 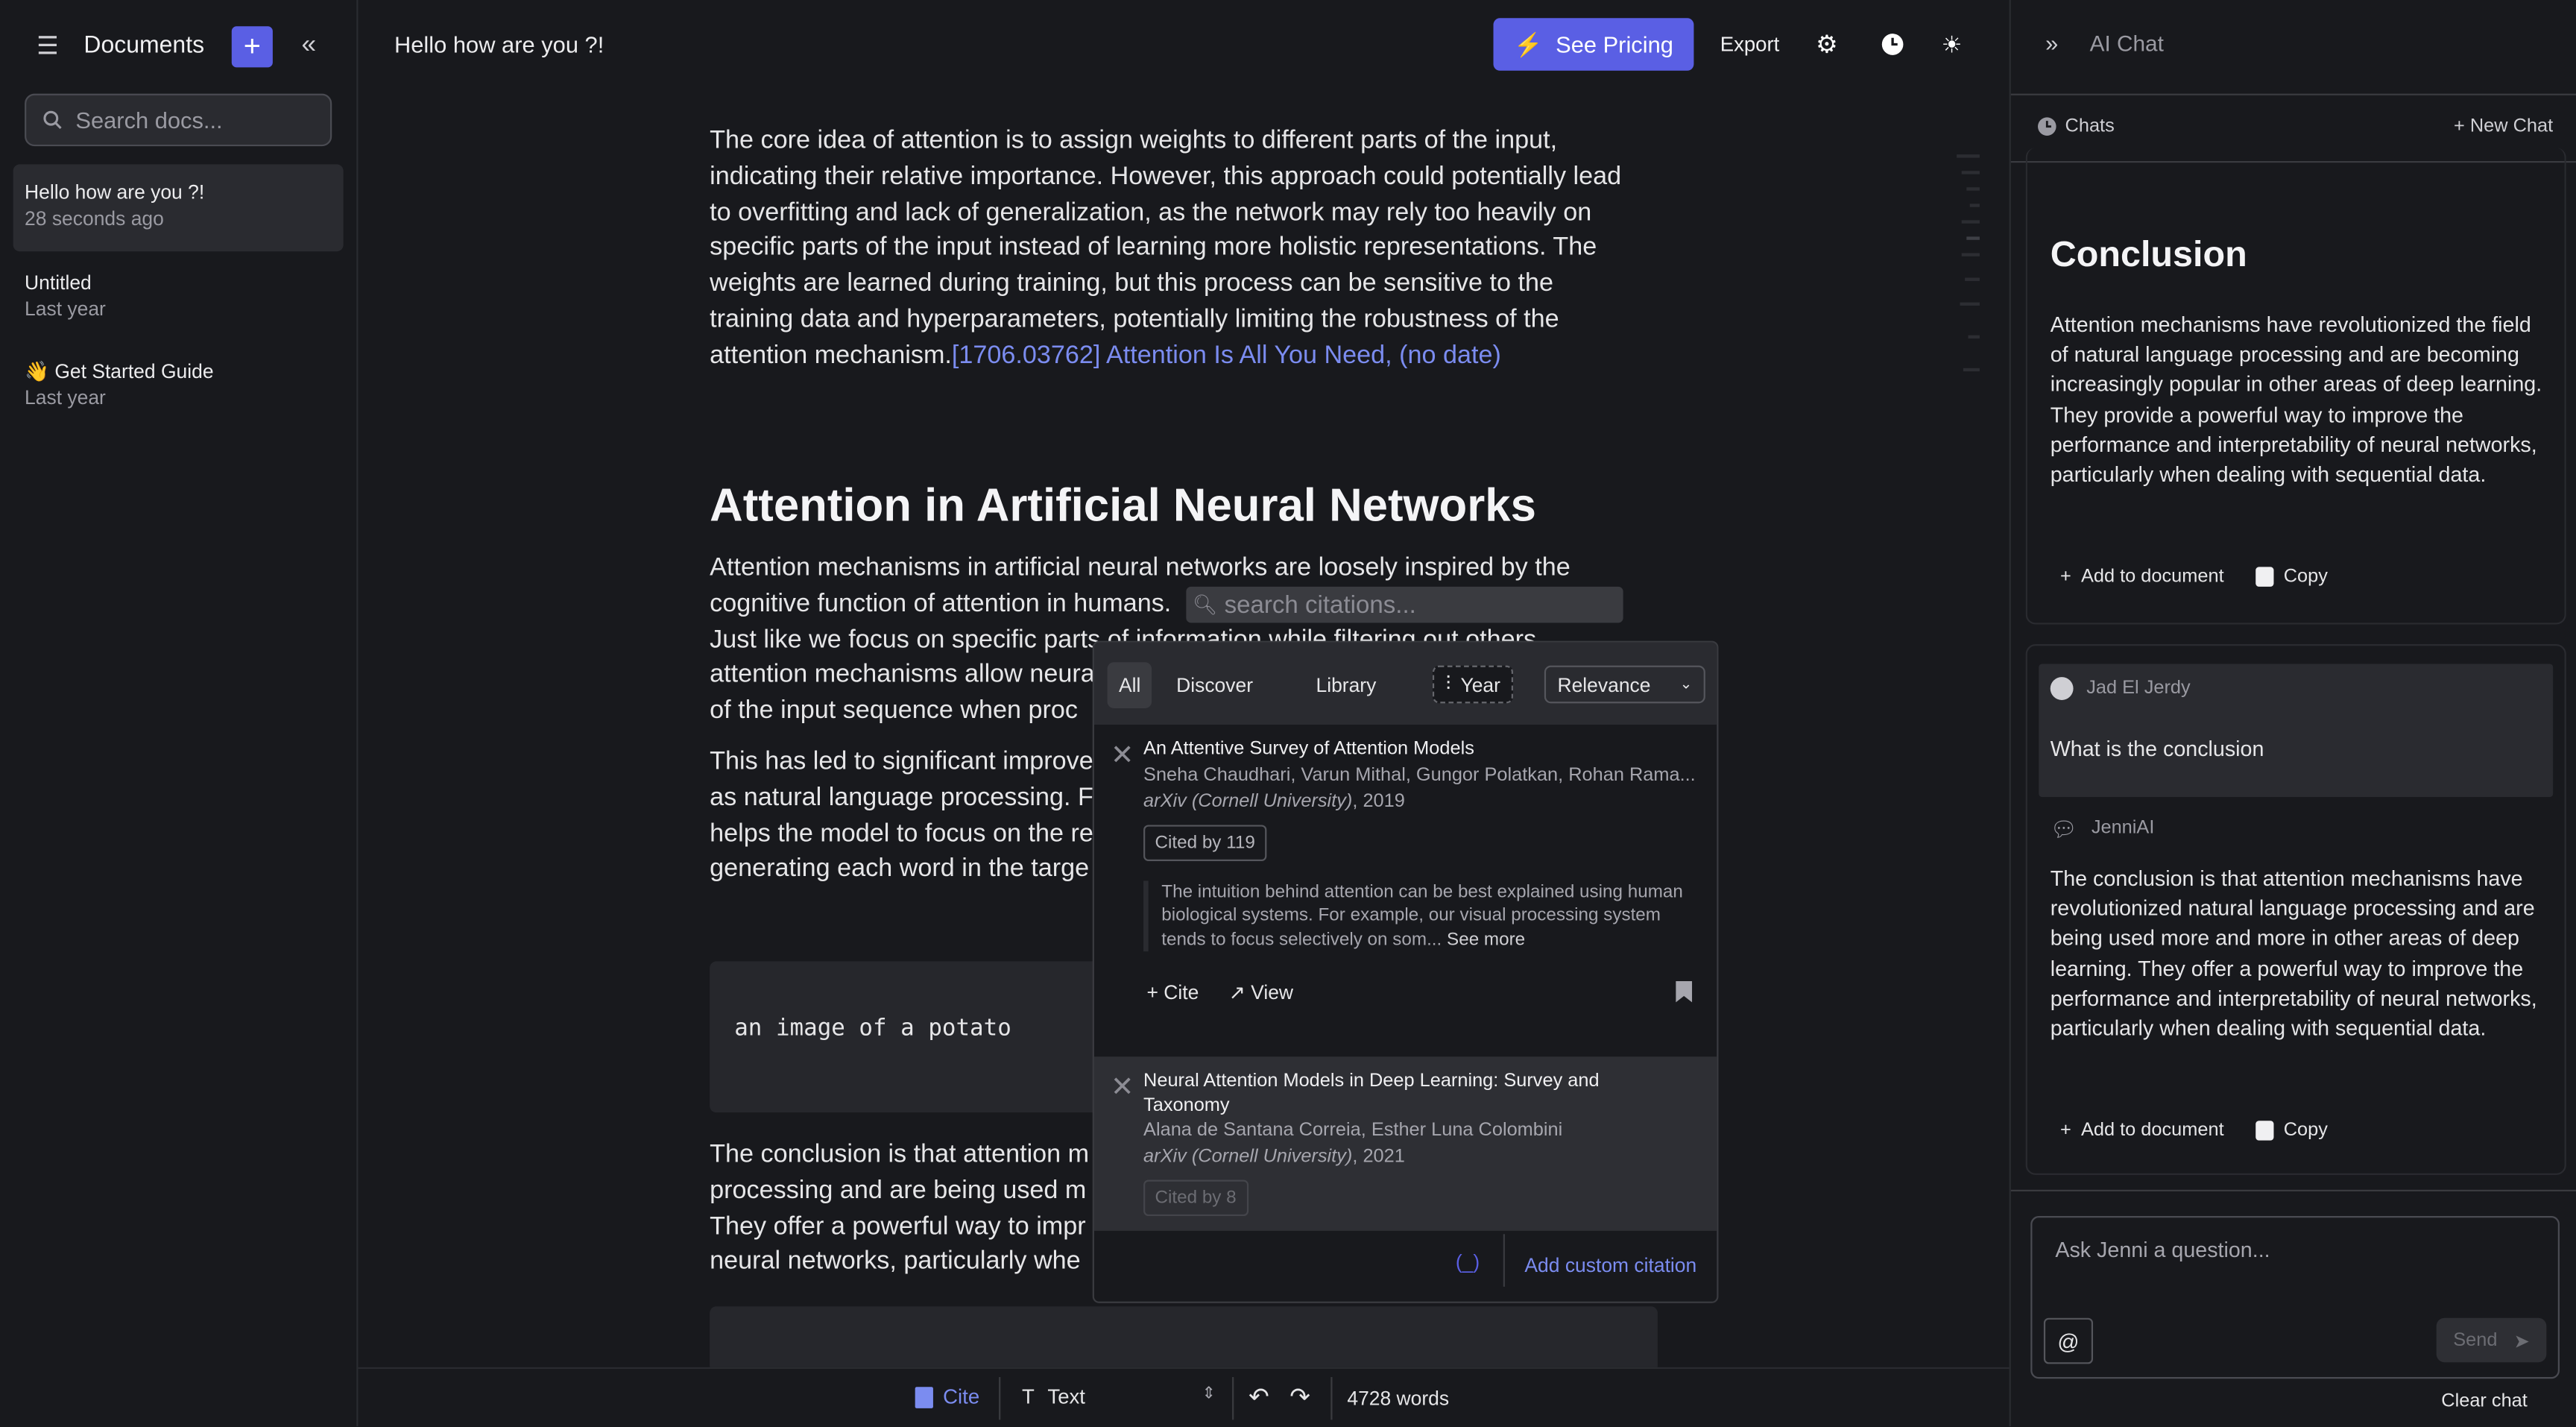 What do you see at coordinates (65, 309) in the screenshot?
I see `doc-time: Last year` at bounding box center [65, 309].